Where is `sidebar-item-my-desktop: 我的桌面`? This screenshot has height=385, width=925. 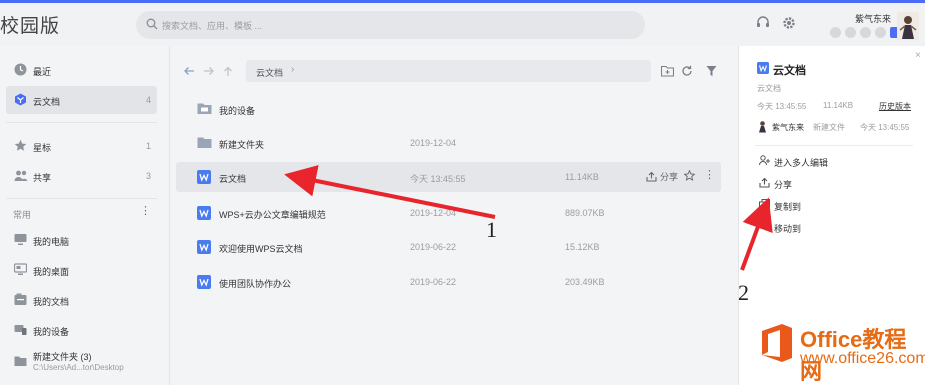 sidebar-item-my-desktop: 我的桌面 is located at coordinates (81, 270).